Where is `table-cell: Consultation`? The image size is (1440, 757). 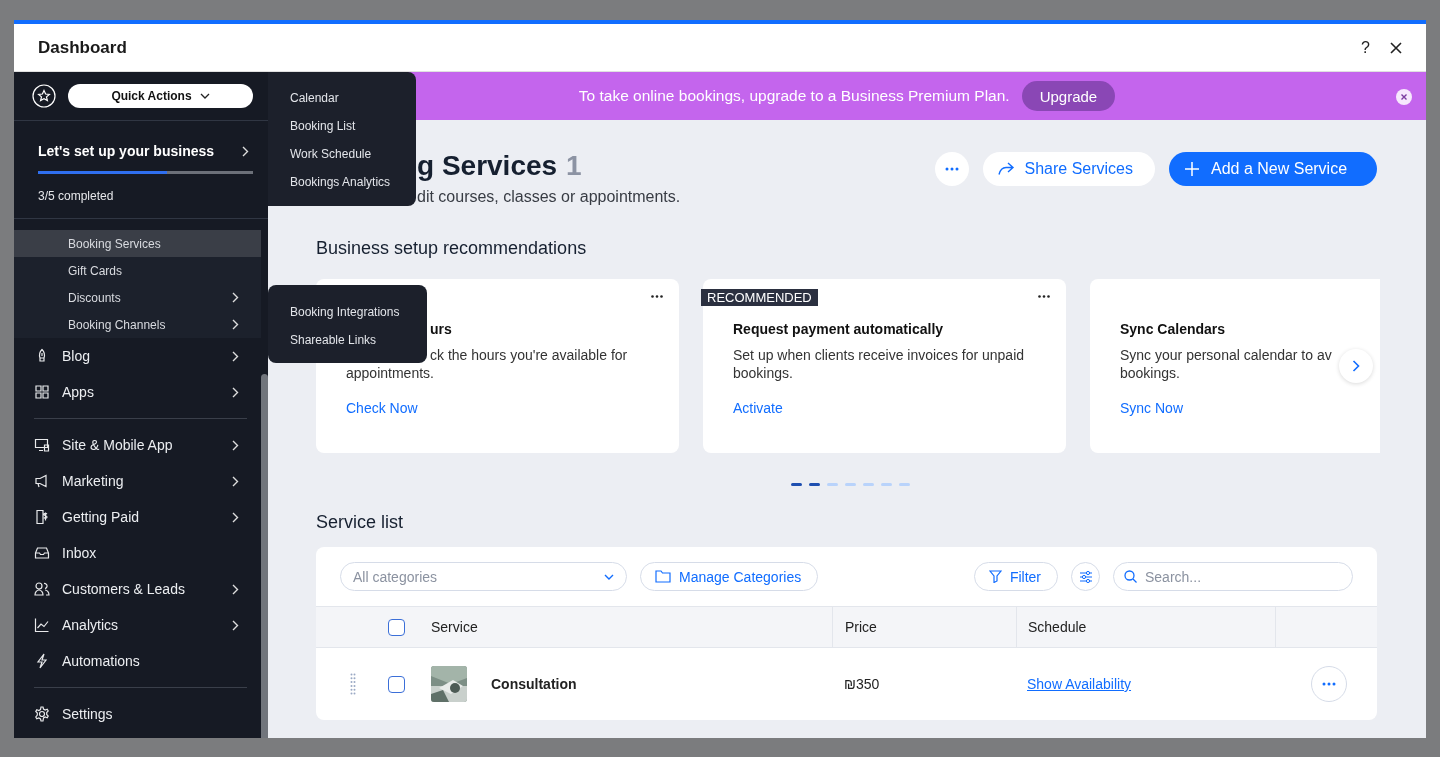
table-cell: Consultation is located at coordinates (534, 684).